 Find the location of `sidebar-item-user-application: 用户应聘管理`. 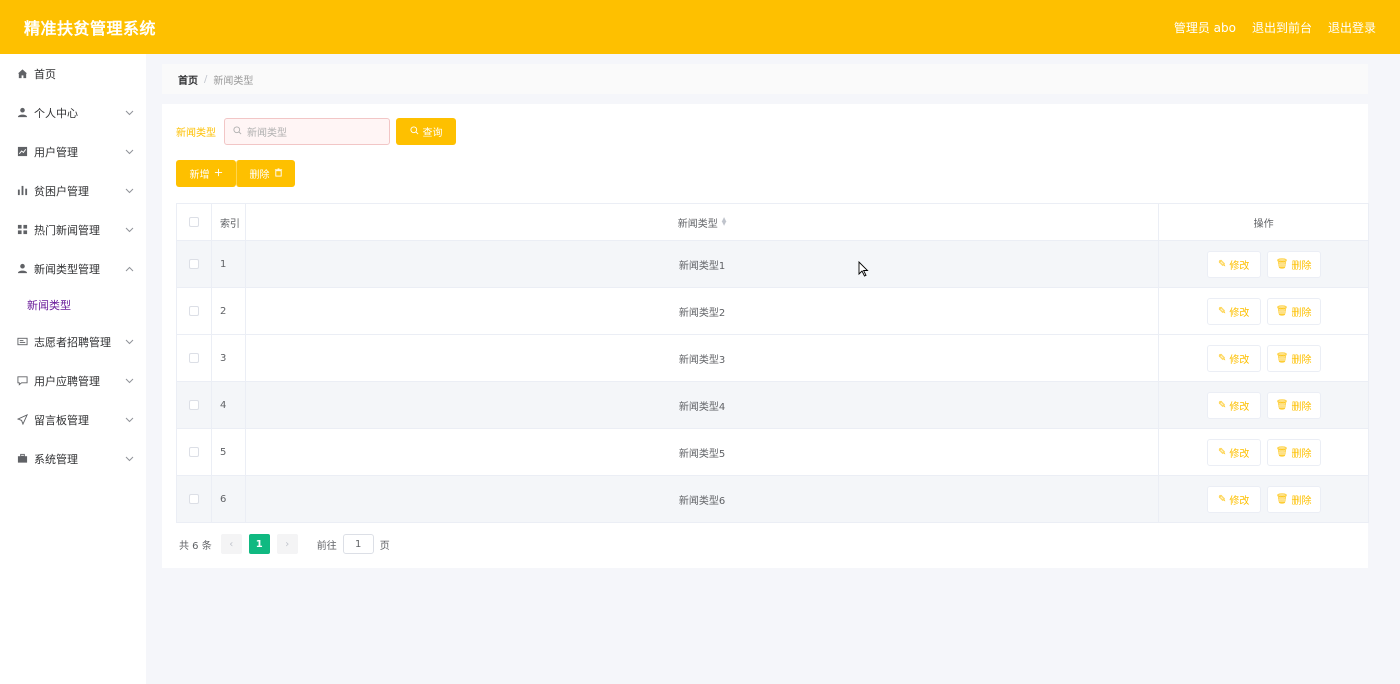

sidebar-item-user-application: 用户应聘管理 is located at coordinates (73, 380).